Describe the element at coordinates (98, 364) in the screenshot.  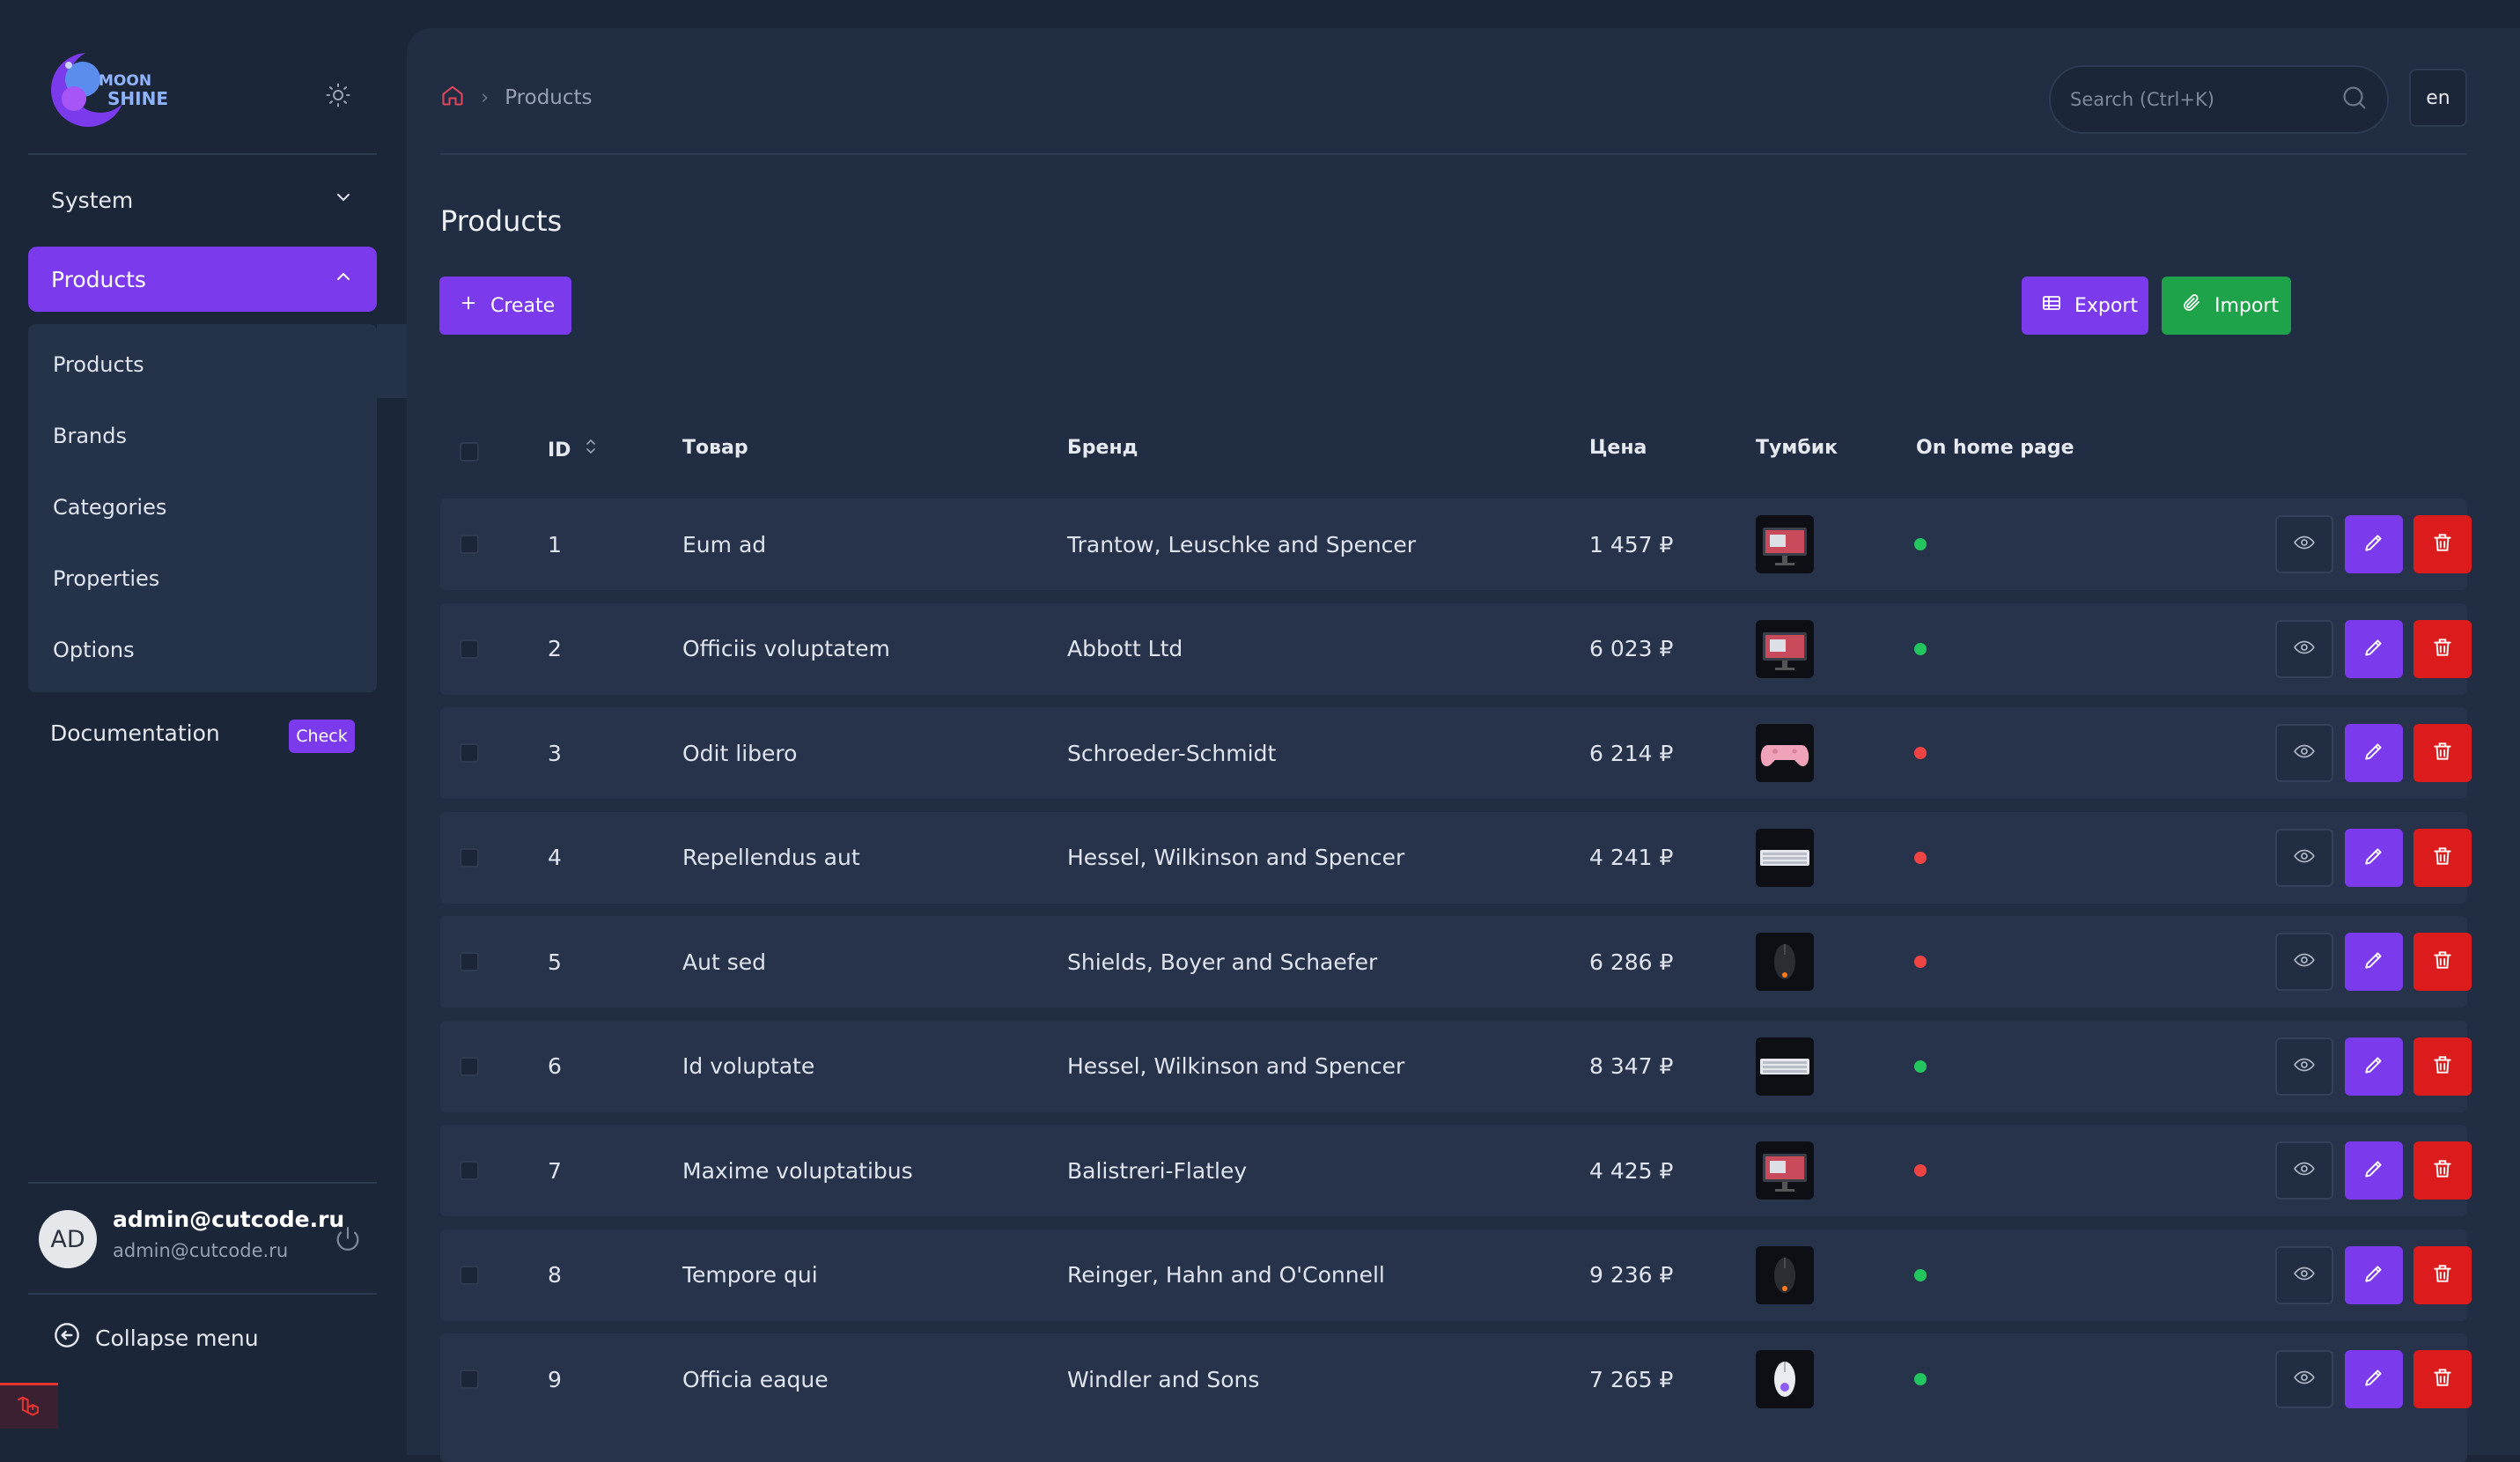
I see `submenu-item-products: Products` at that location.